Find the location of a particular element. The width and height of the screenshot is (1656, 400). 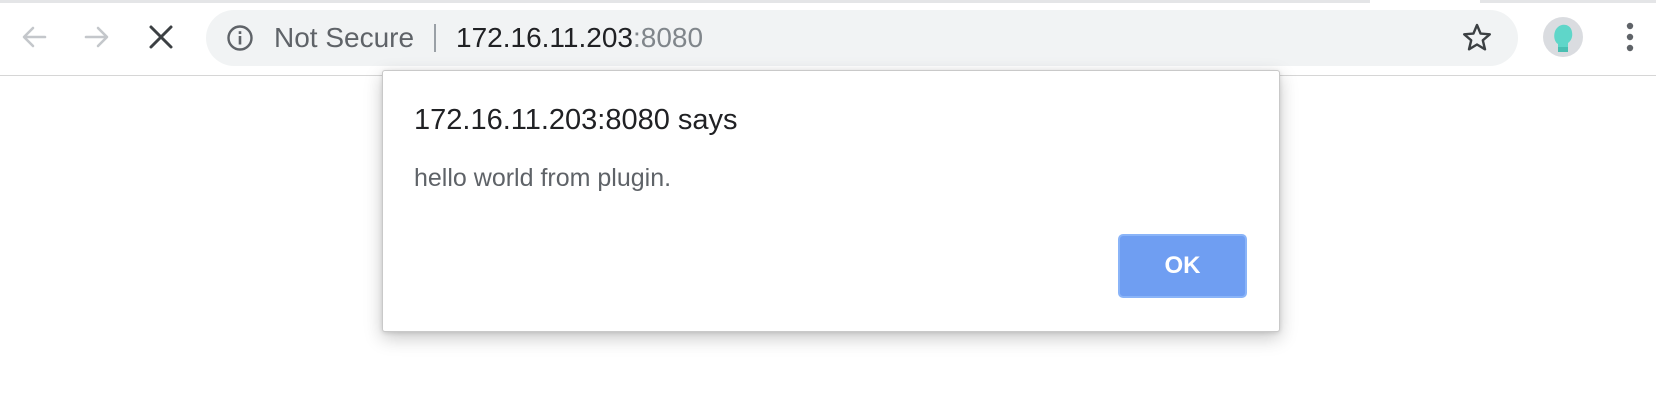

star-icon is located at coordinates (1477, 38).